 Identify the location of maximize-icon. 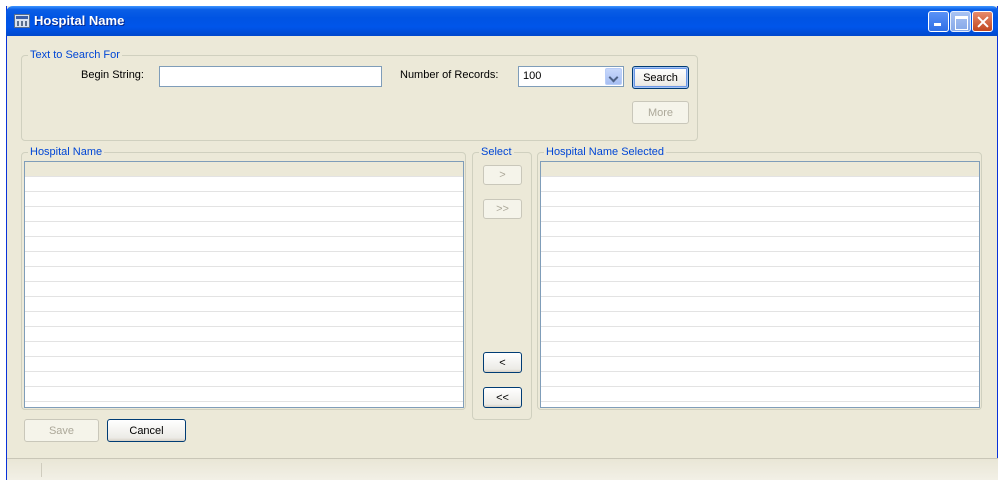
(960, 21).